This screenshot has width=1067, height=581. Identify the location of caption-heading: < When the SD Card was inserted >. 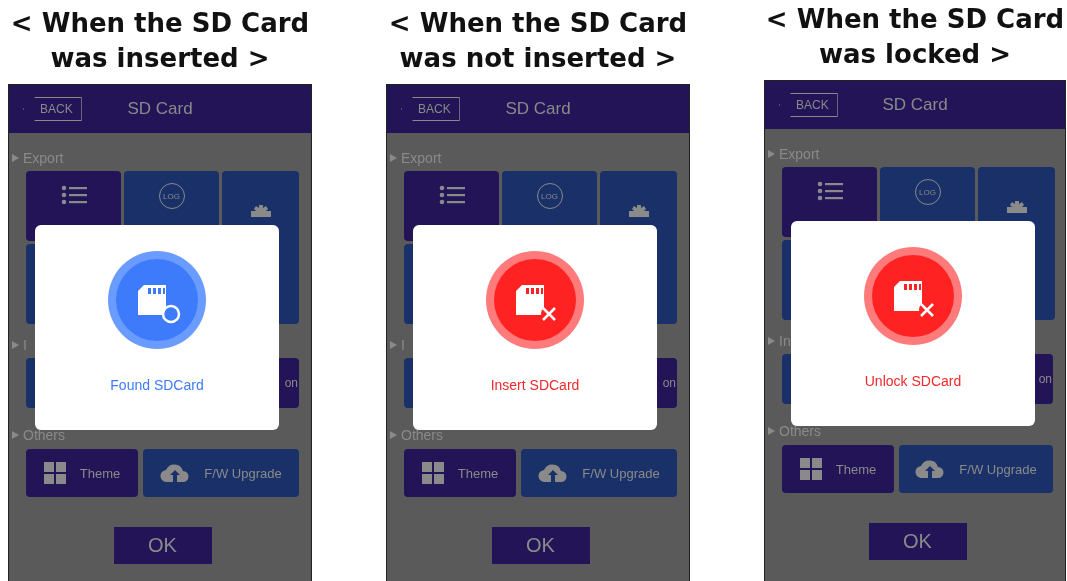
(160, 41).